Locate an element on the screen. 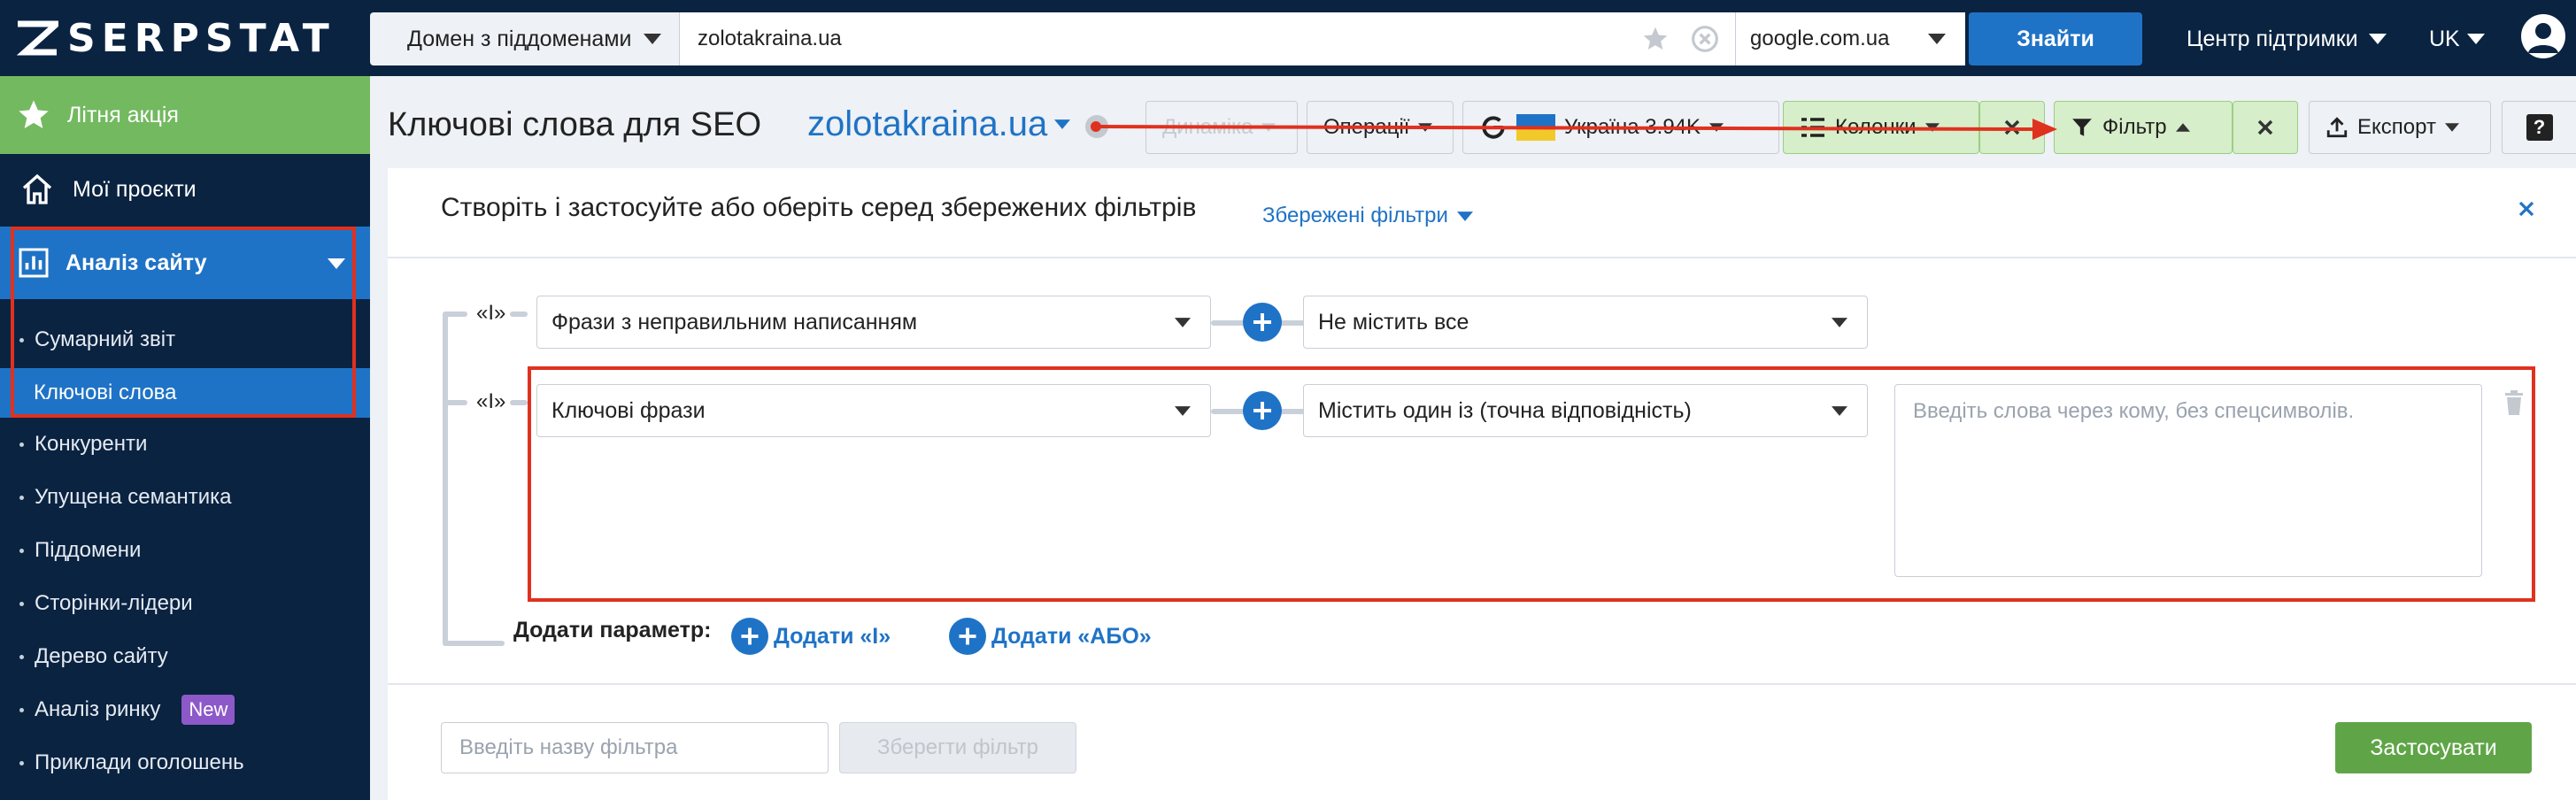  summer-promo-label: Літня акція is located at coordinates (123, 114).